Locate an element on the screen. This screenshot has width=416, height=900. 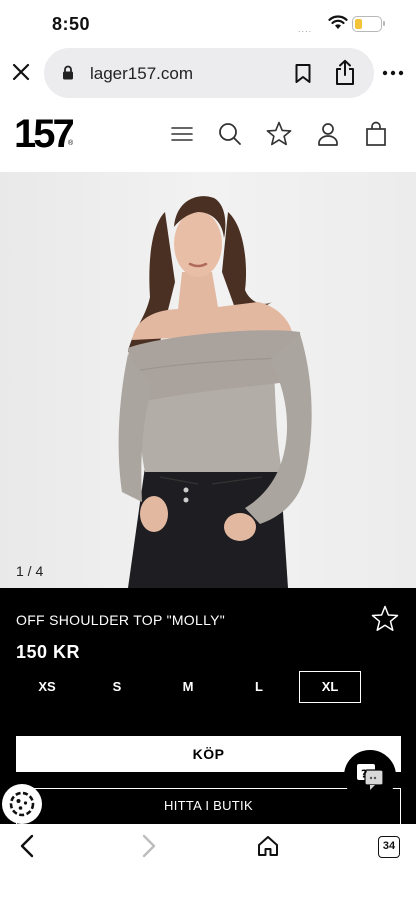
chat-icon: ? is located at coordinates (370, 777).